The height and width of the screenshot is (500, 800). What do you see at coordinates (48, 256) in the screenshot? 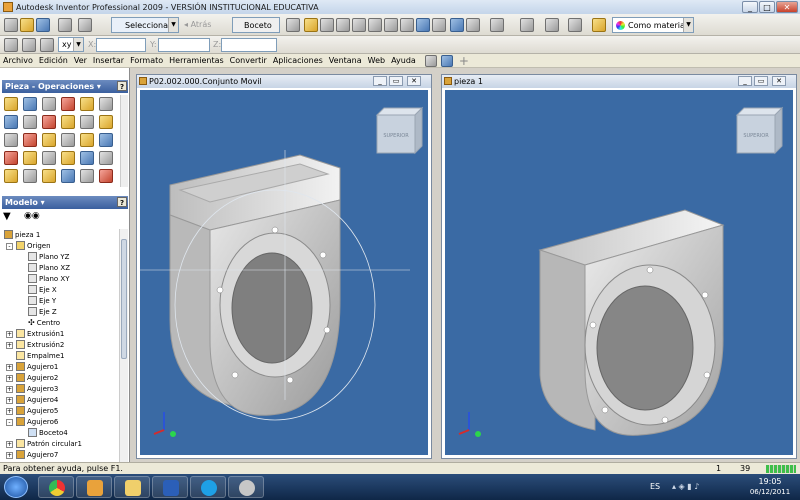
I see `tree-node: Plano YZ` at bounding box center [48, 256].